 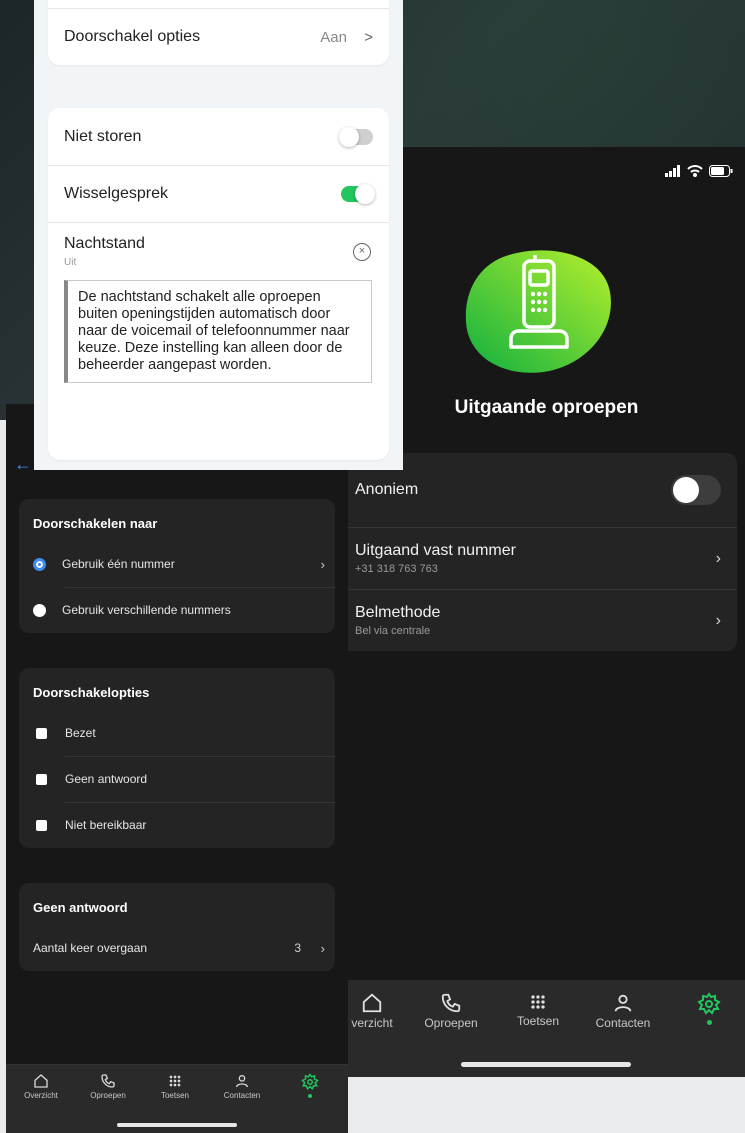 What do you see at coordinates (542, 620) in the screenshot?
I see `call-method-row: Belmethode Bel via centrale ›` at bounding box center [542, 620].